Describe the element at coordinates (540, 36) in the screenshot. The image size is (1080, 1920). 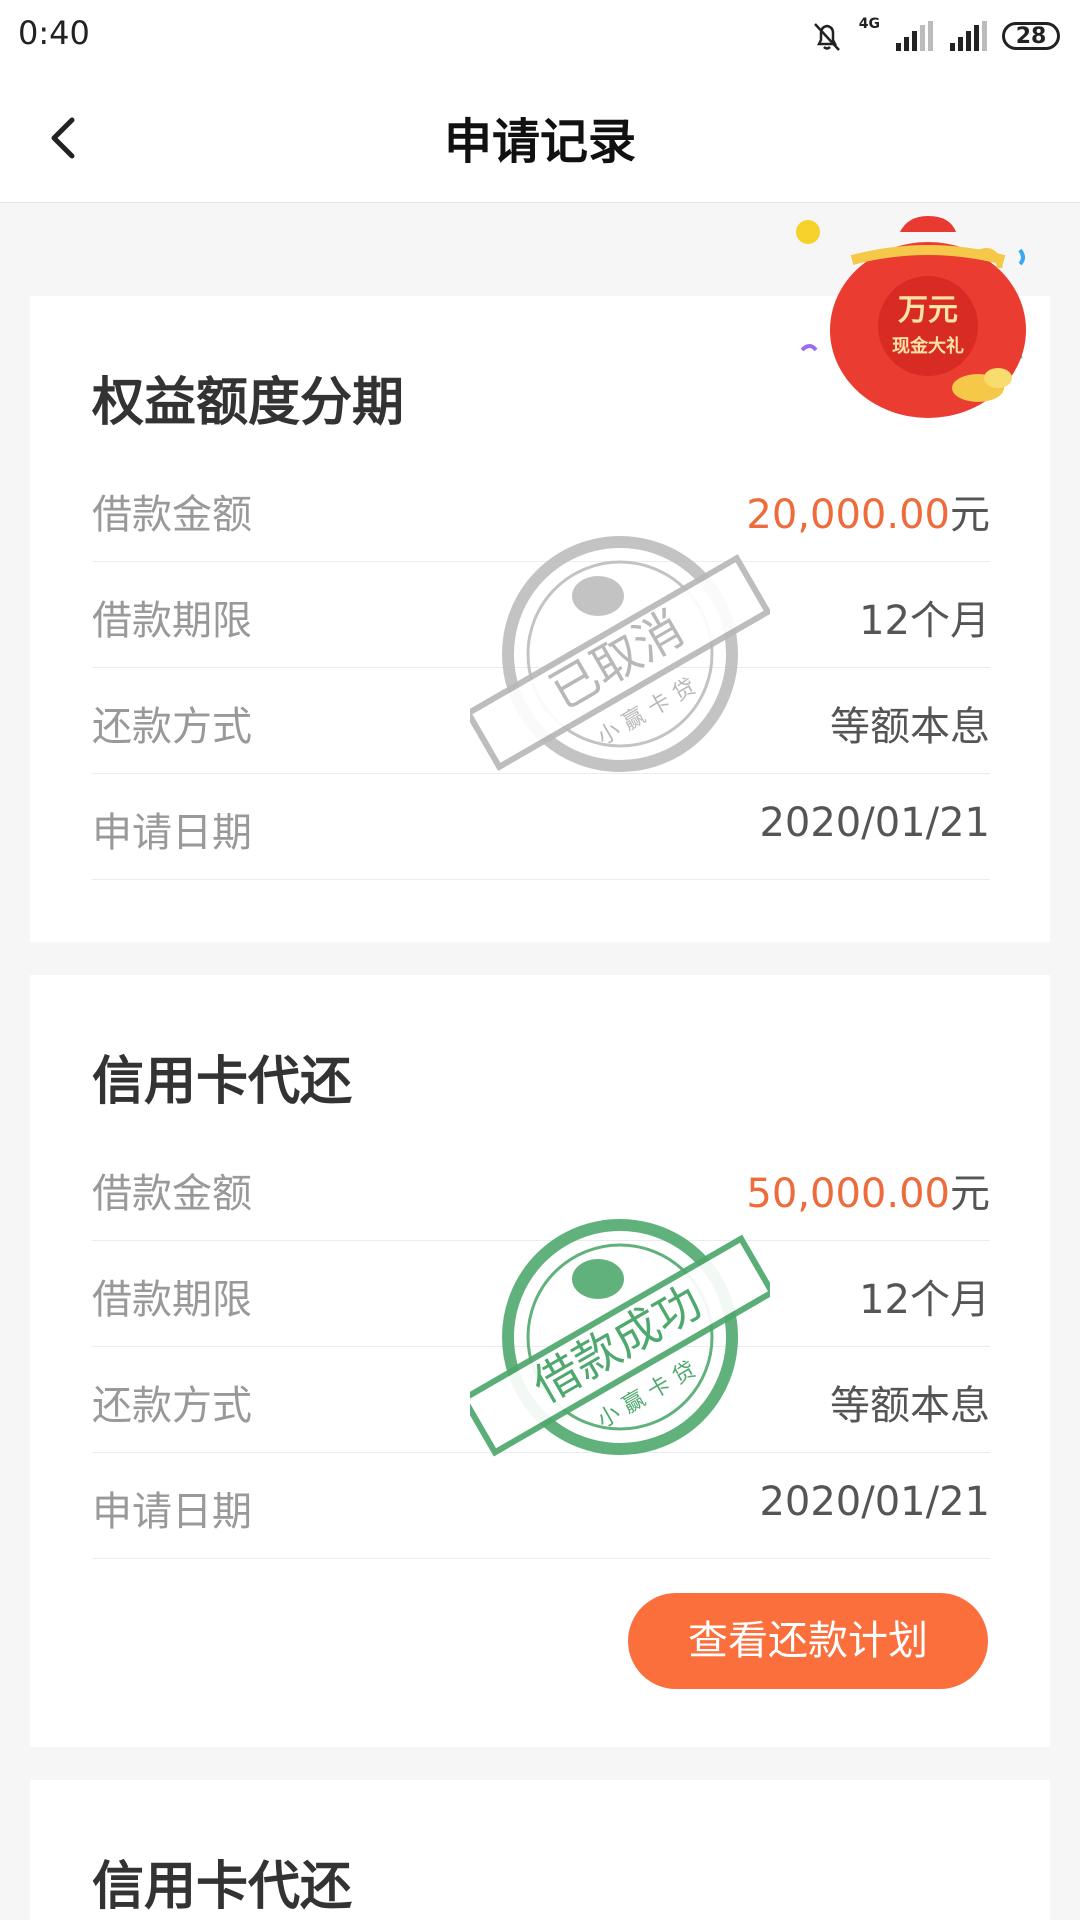
I see `status-bar: 0:40 4G 28` at that location.